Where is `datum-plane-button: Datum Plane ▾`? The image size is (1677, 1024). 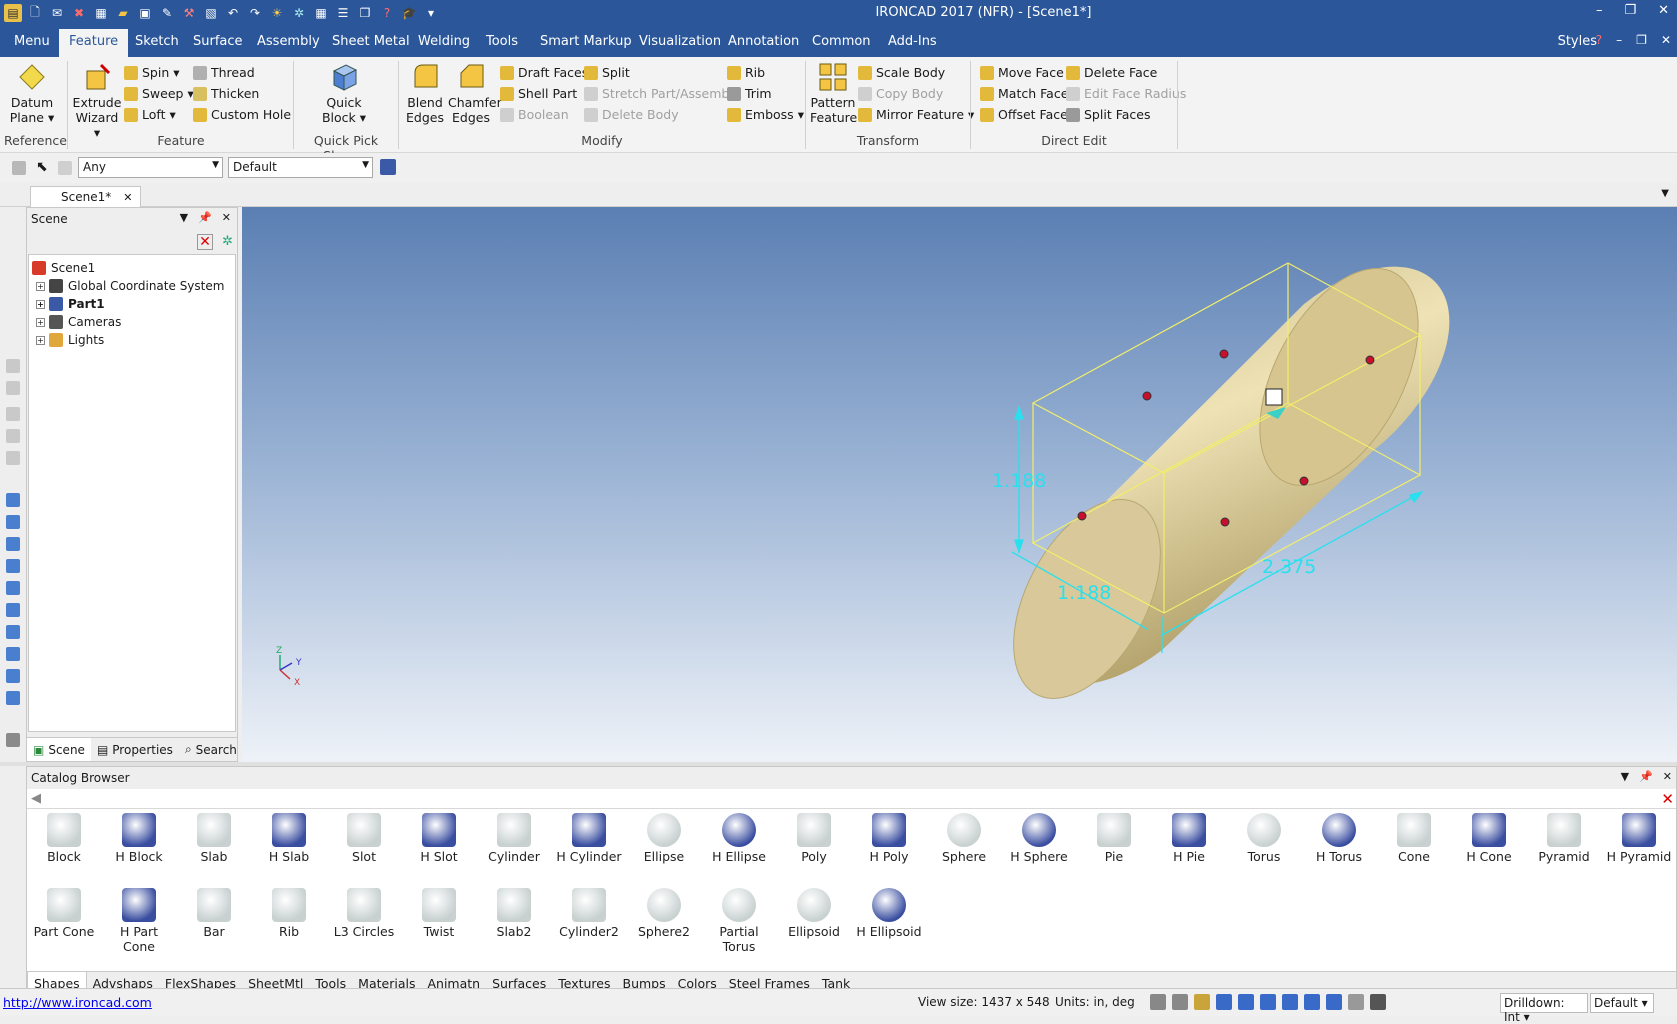
datum-plane-button: Datum Plane ▾ is located at coordinates (32, 93).